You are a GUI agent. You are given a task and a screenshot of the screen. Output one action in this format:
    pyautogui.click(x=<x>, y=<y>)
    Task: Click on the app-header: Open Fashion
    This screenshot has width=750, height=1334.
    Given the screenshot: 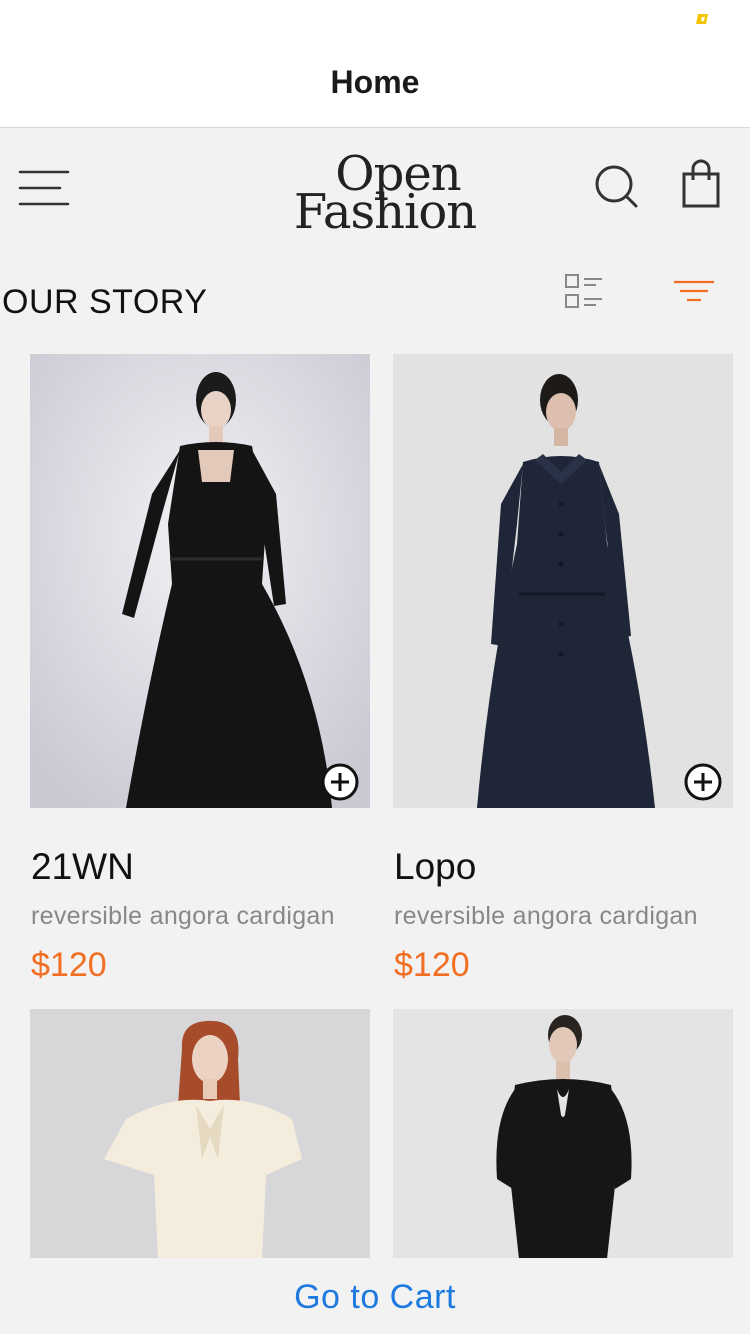 What is the action you would take?
    pyautogui.click(x=375, y=188)
    